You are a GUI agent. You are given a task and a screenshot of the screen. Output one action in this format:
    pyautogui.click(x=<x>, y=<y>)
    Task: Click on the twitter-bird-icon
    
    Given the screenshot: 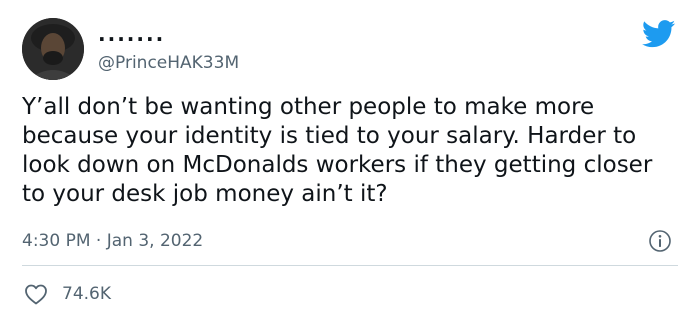 What is the action you would take?
    pyautogui.click(x=659, y=34)
    